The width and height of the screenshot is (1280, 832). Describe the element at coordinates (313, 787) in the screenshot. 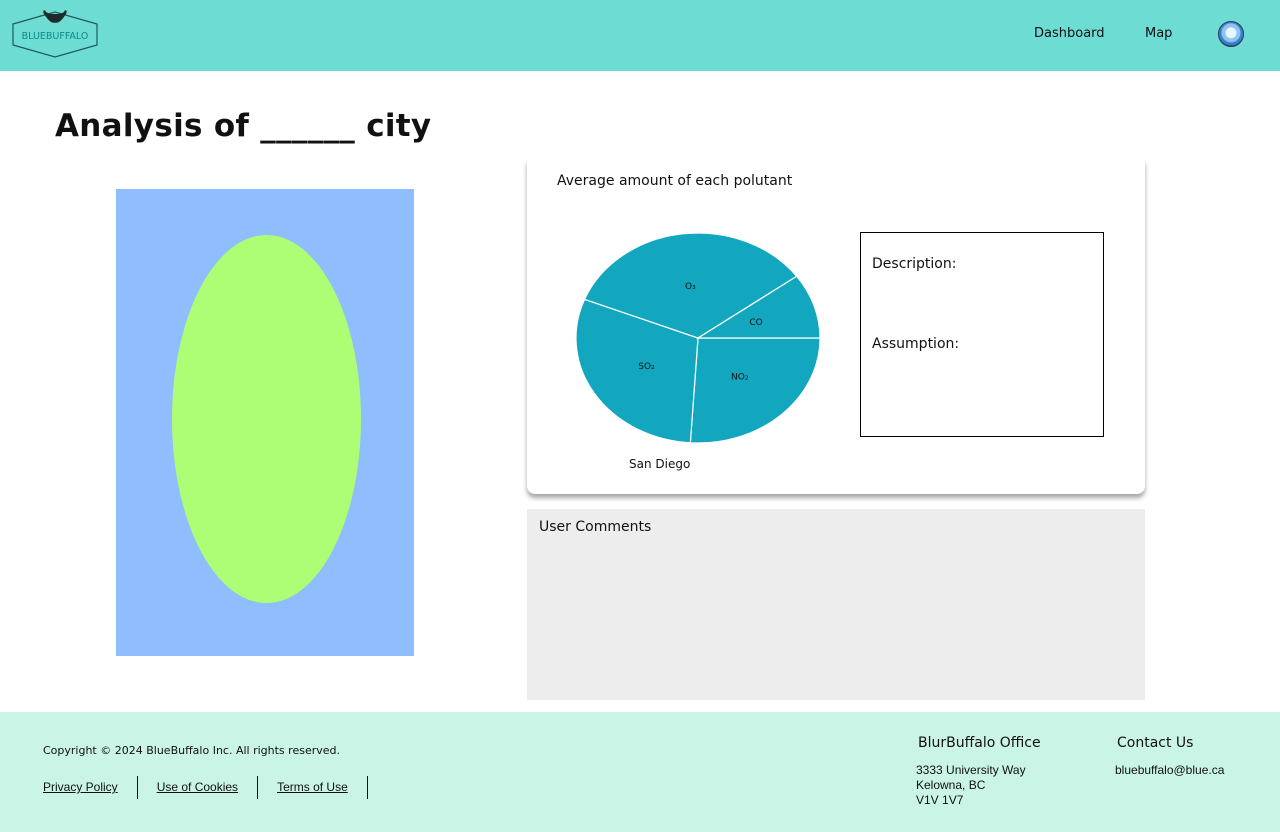

I see `terms-of-use-link: Terms of Use` at that location.